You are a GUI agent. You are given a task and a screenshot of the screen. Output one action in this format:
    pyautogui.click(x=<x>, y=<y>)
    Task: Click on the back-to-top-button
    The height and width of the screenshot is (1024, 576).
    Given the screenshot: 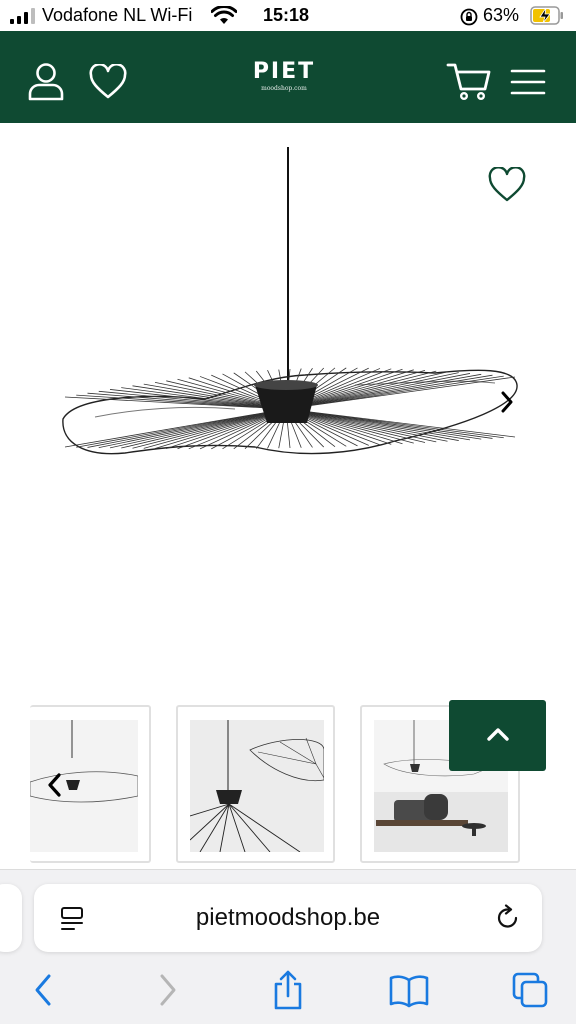 What is the action you would take?
    pyautogui.click(x=497, y=735)
    